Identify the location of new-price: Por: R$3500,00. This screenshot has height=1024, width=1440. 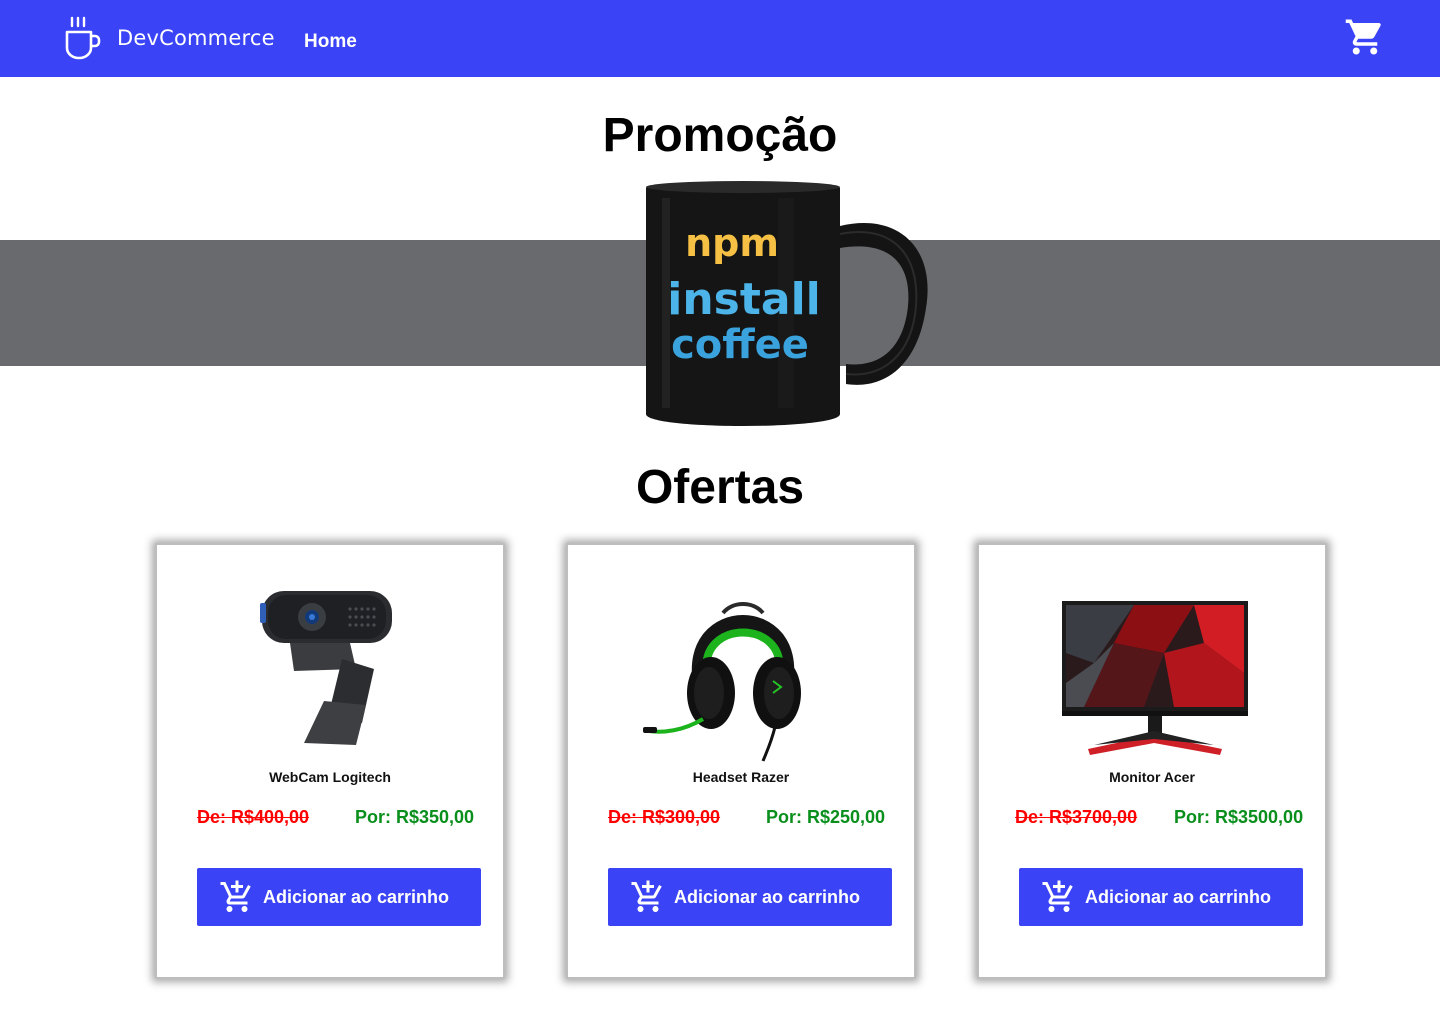
(1239, 817).